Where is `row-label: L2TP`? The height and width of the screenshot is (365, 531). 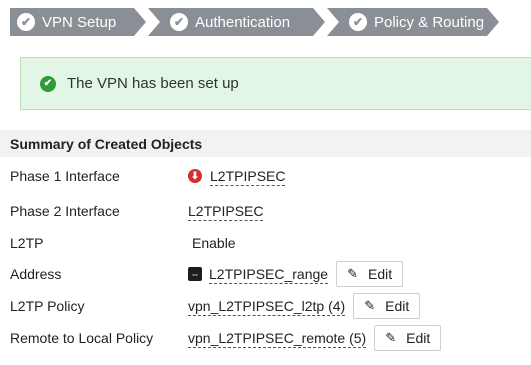
row-label: L2TP is located at coordinates (27, 243).